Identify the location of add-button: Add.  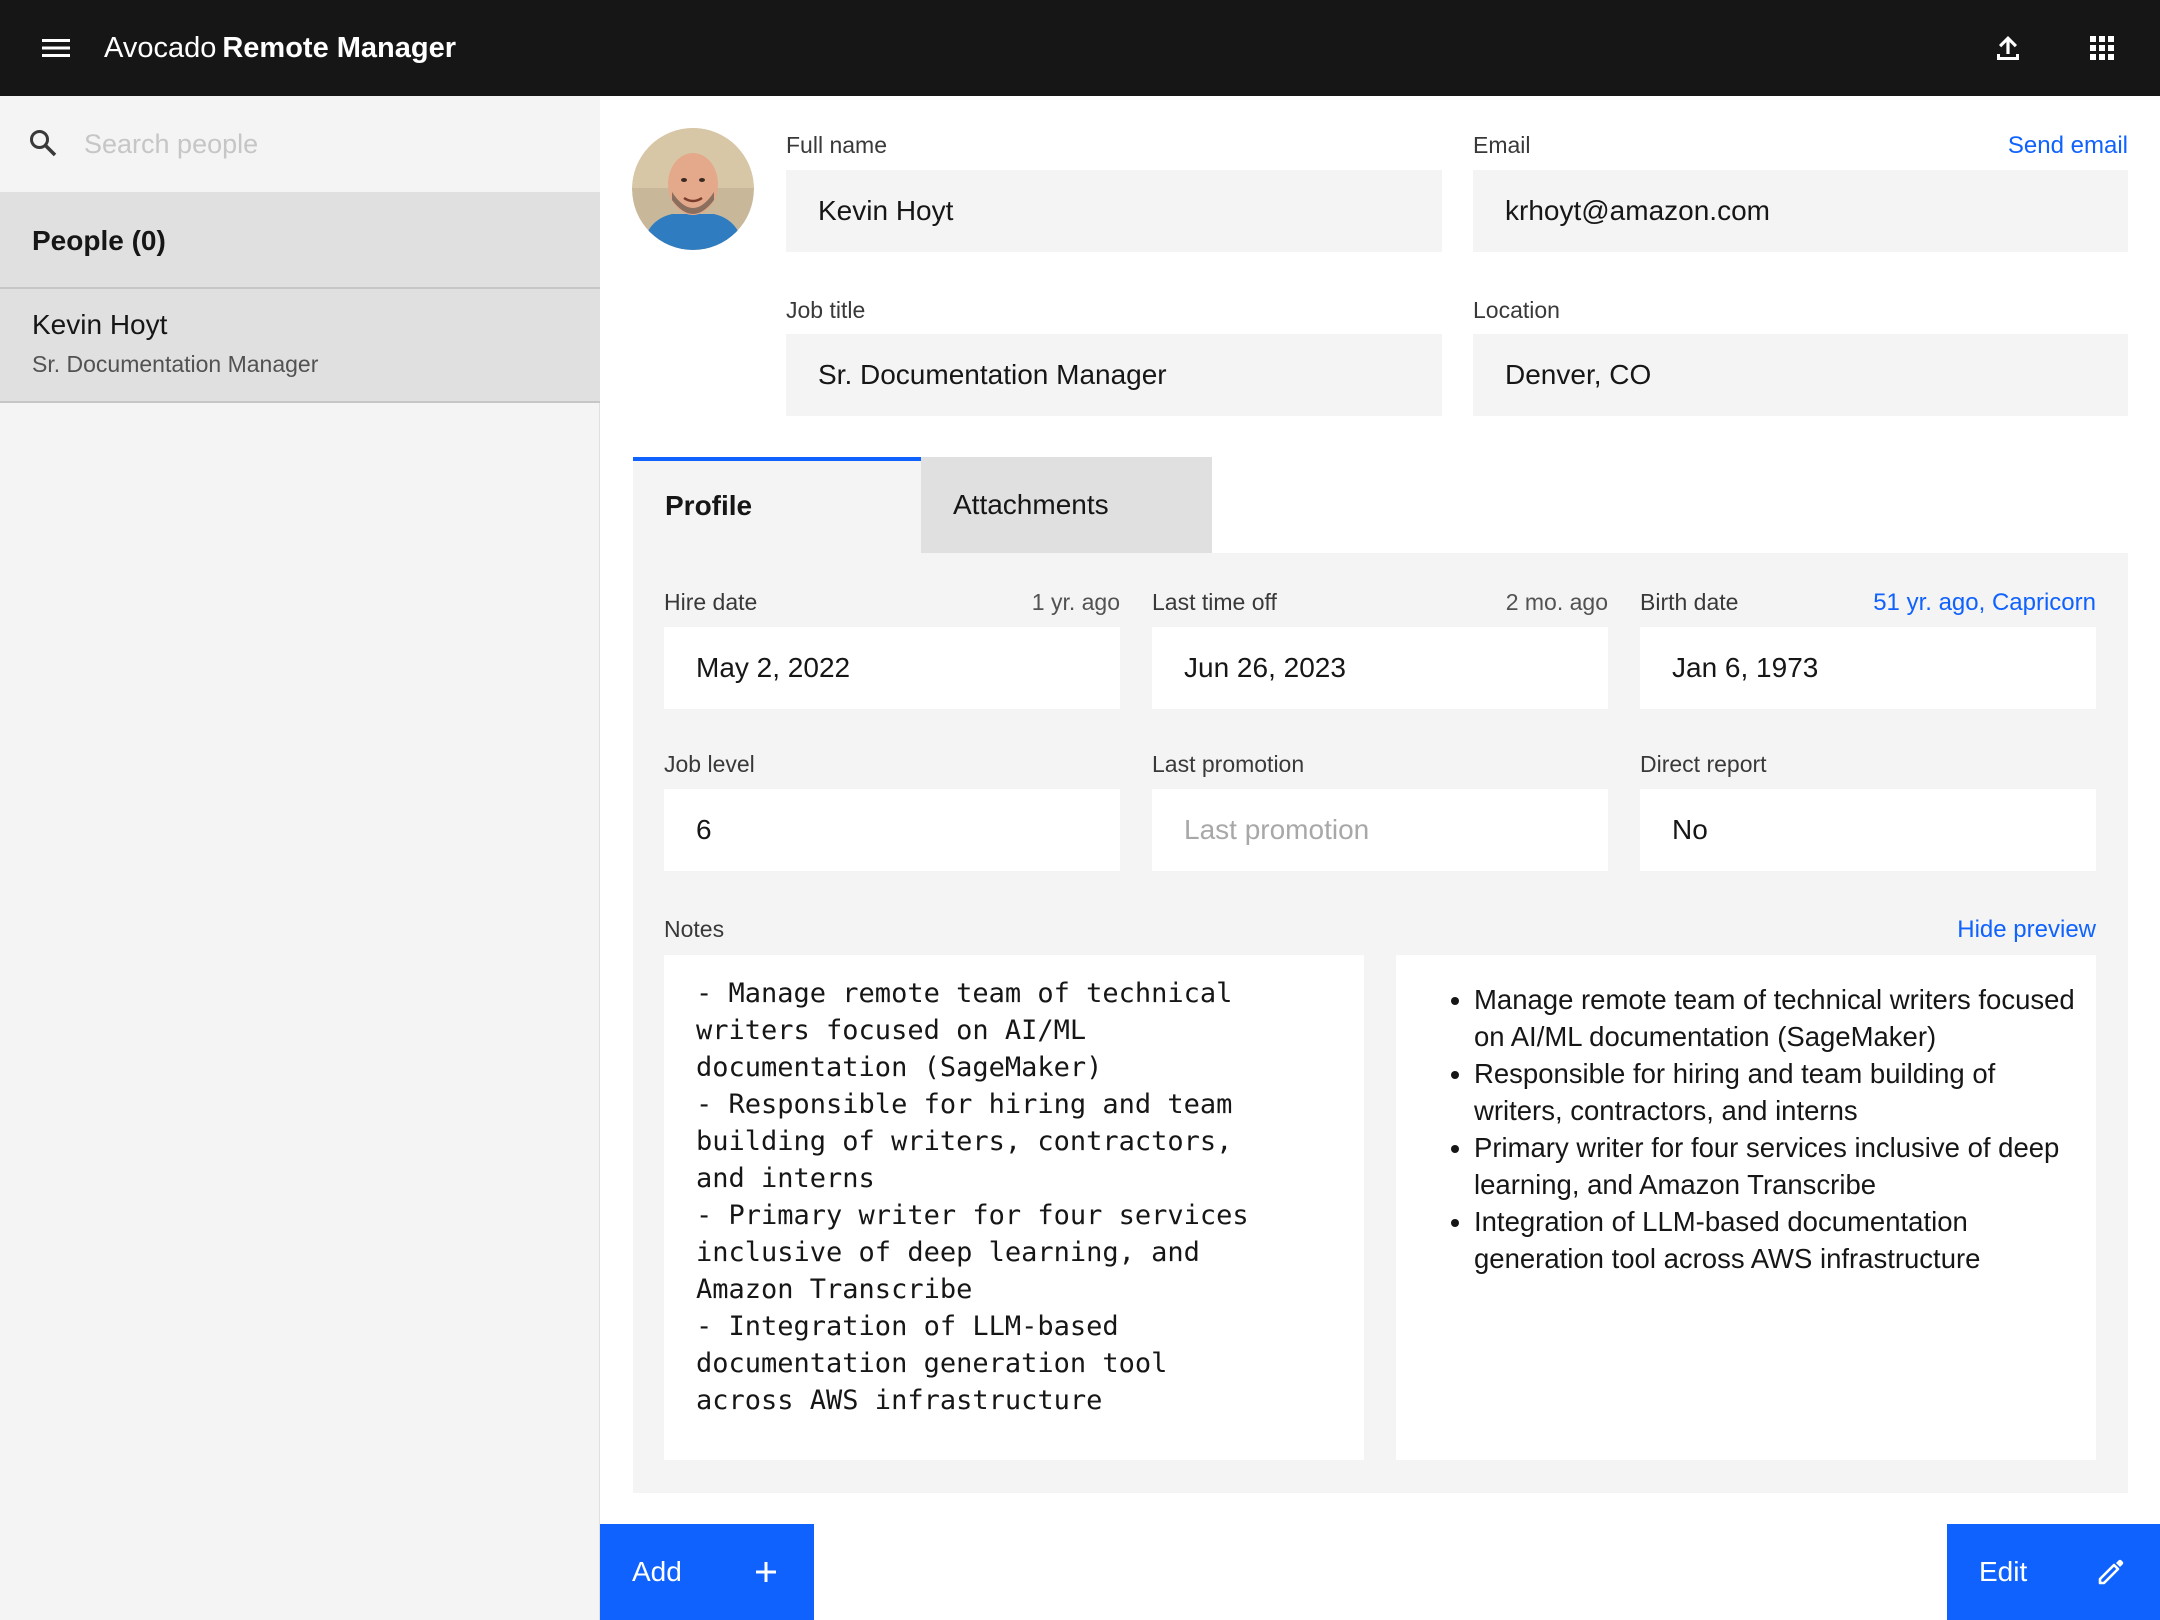
(707, 1572).